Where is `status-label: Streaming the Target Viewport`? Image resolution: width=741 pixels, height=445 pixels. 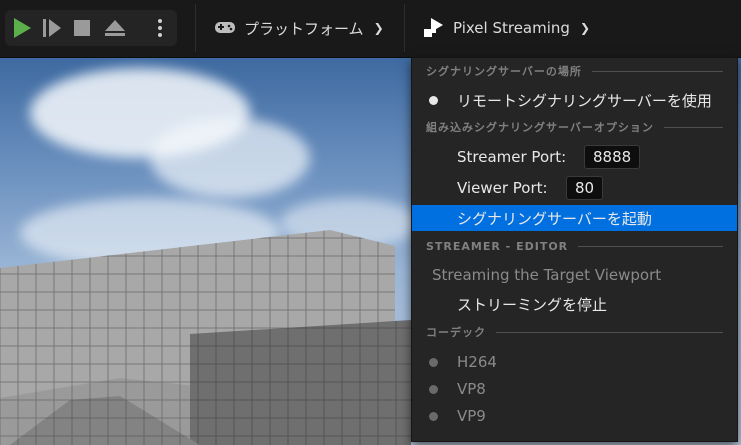
status-label: Streaming the Target Viewport is located at coordinates (547, 275).